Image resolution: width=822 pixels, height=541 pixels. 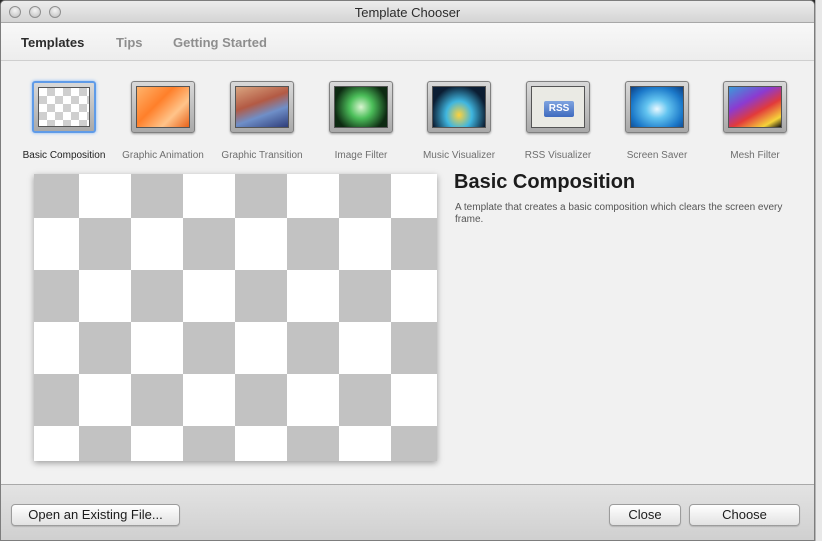 What do you see at coordinates (407, 42) in the screenshot?
I see `tab-bar: Templates Tips Getting Started` at bounding box center [407, 42].